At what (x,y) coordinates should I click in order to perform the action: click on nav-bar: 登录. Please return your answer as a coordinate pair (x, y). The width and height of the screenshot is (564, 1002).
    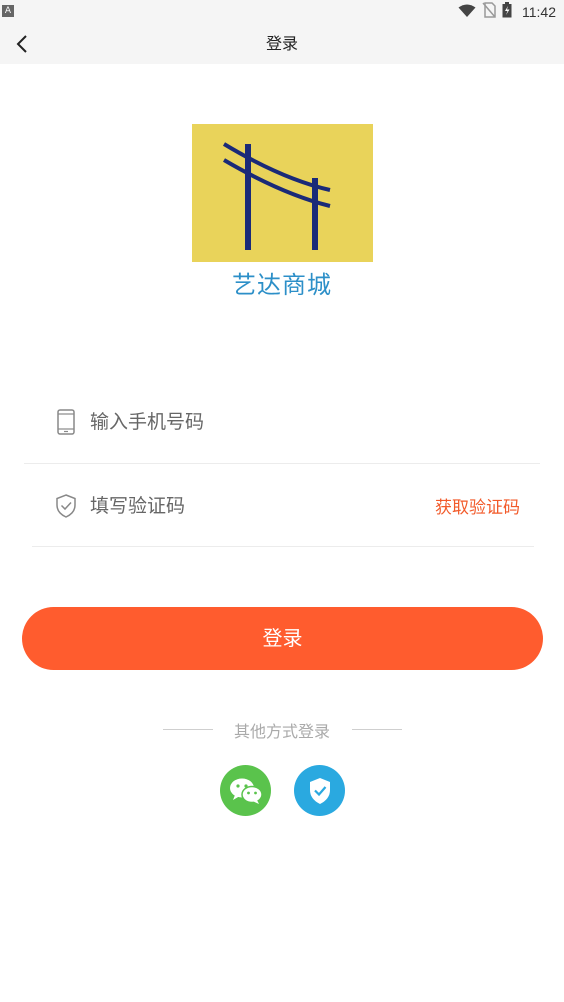
    Looking at the image, I should click on (282, 44).